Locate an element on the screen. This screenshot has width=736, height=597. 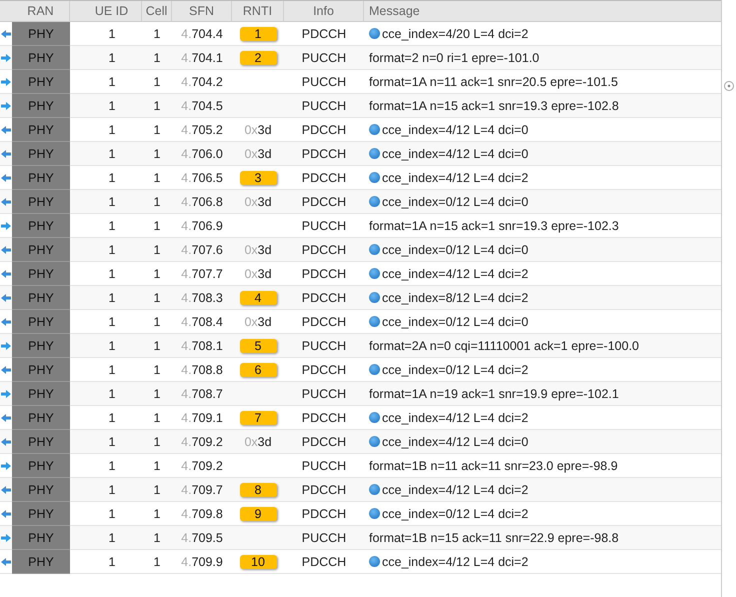
rnti-badge: 2 is located at coordinates (258, 57).